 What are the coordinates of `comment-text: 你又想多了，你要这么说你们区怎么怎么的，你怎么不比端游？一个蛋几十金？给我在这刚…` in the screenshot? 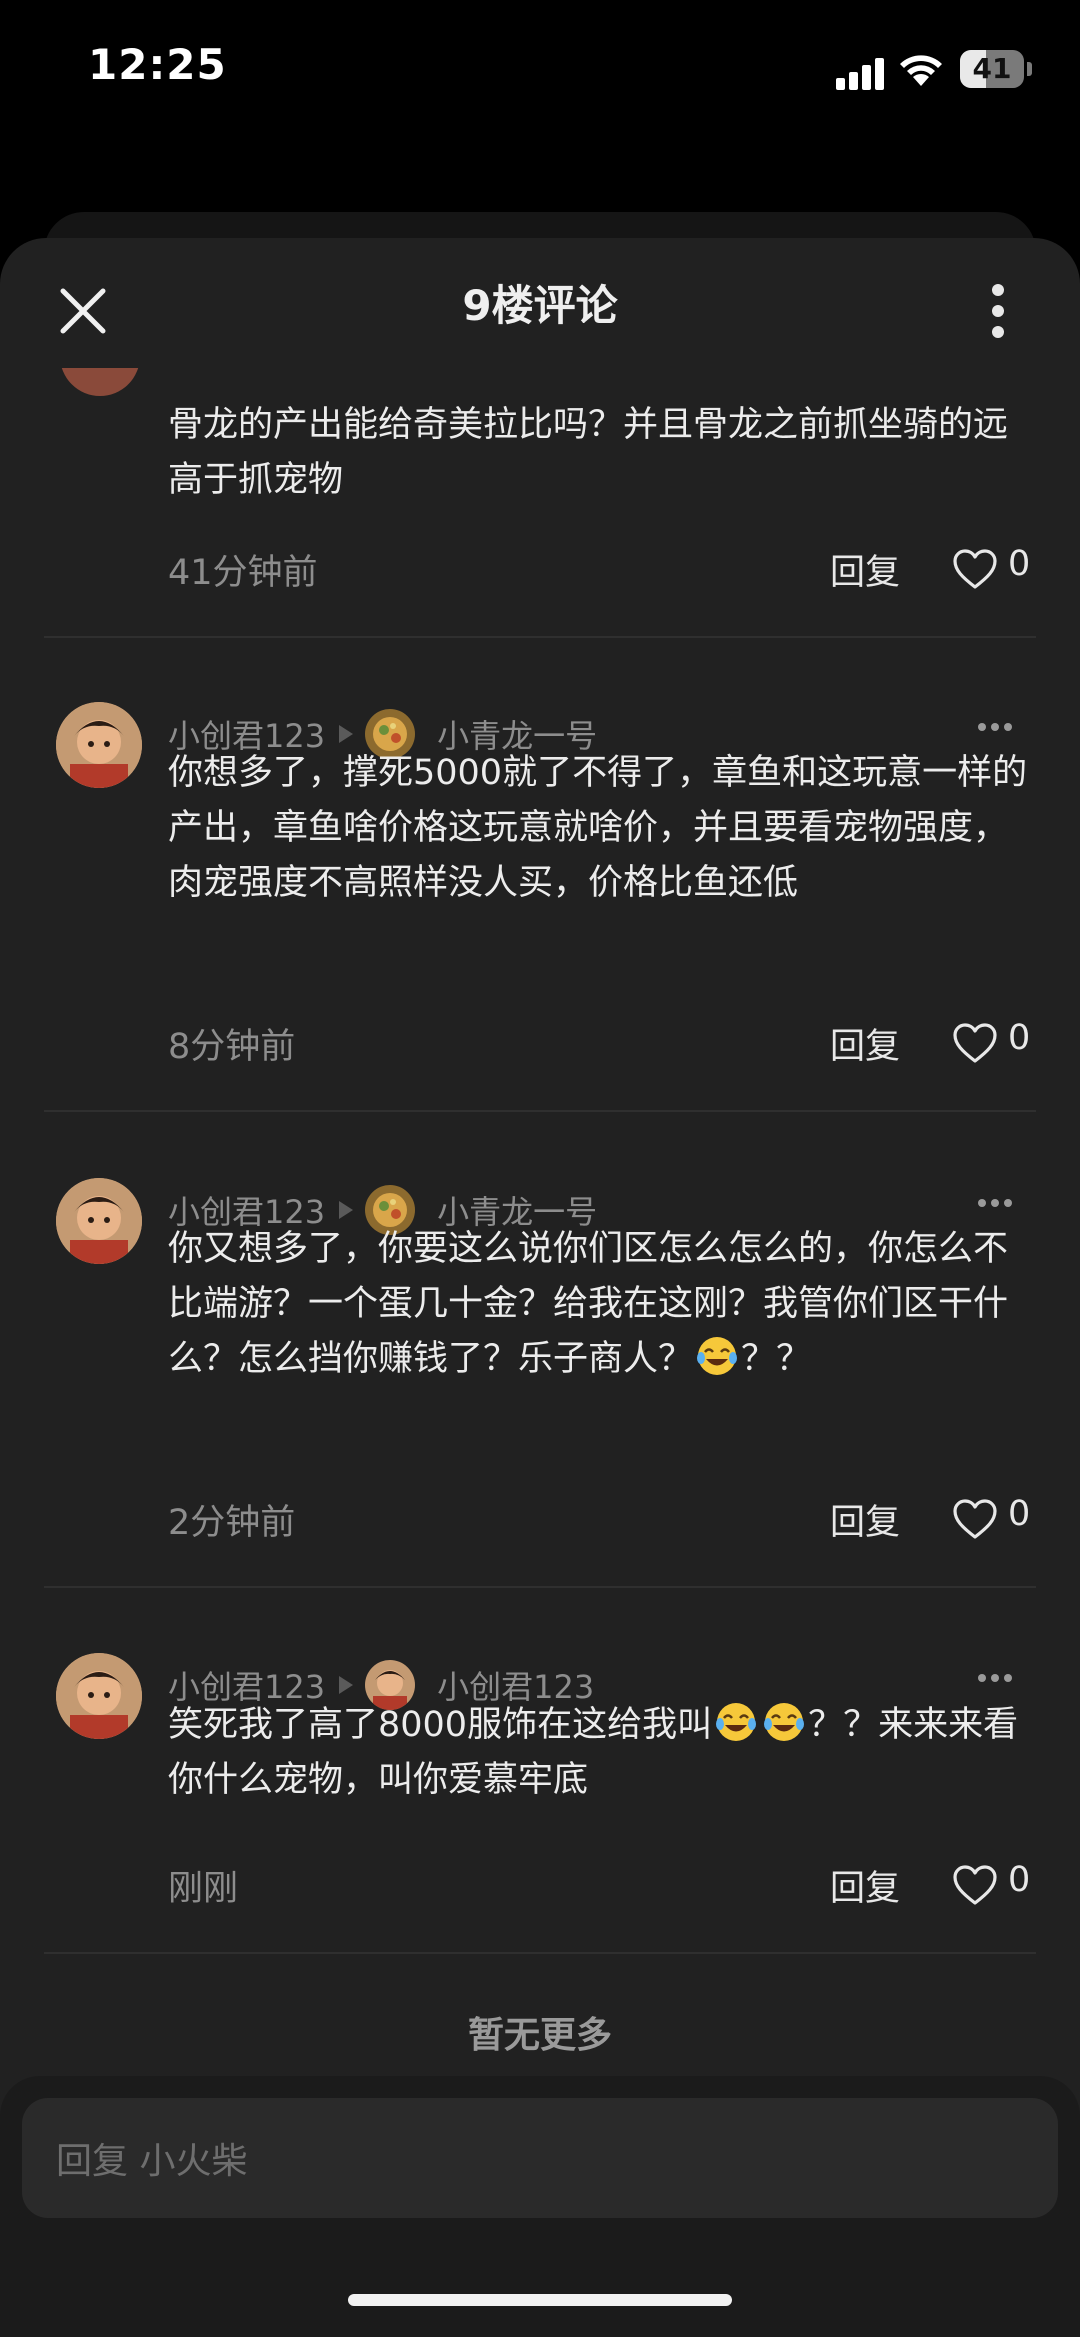 It's located at (598, 1304).